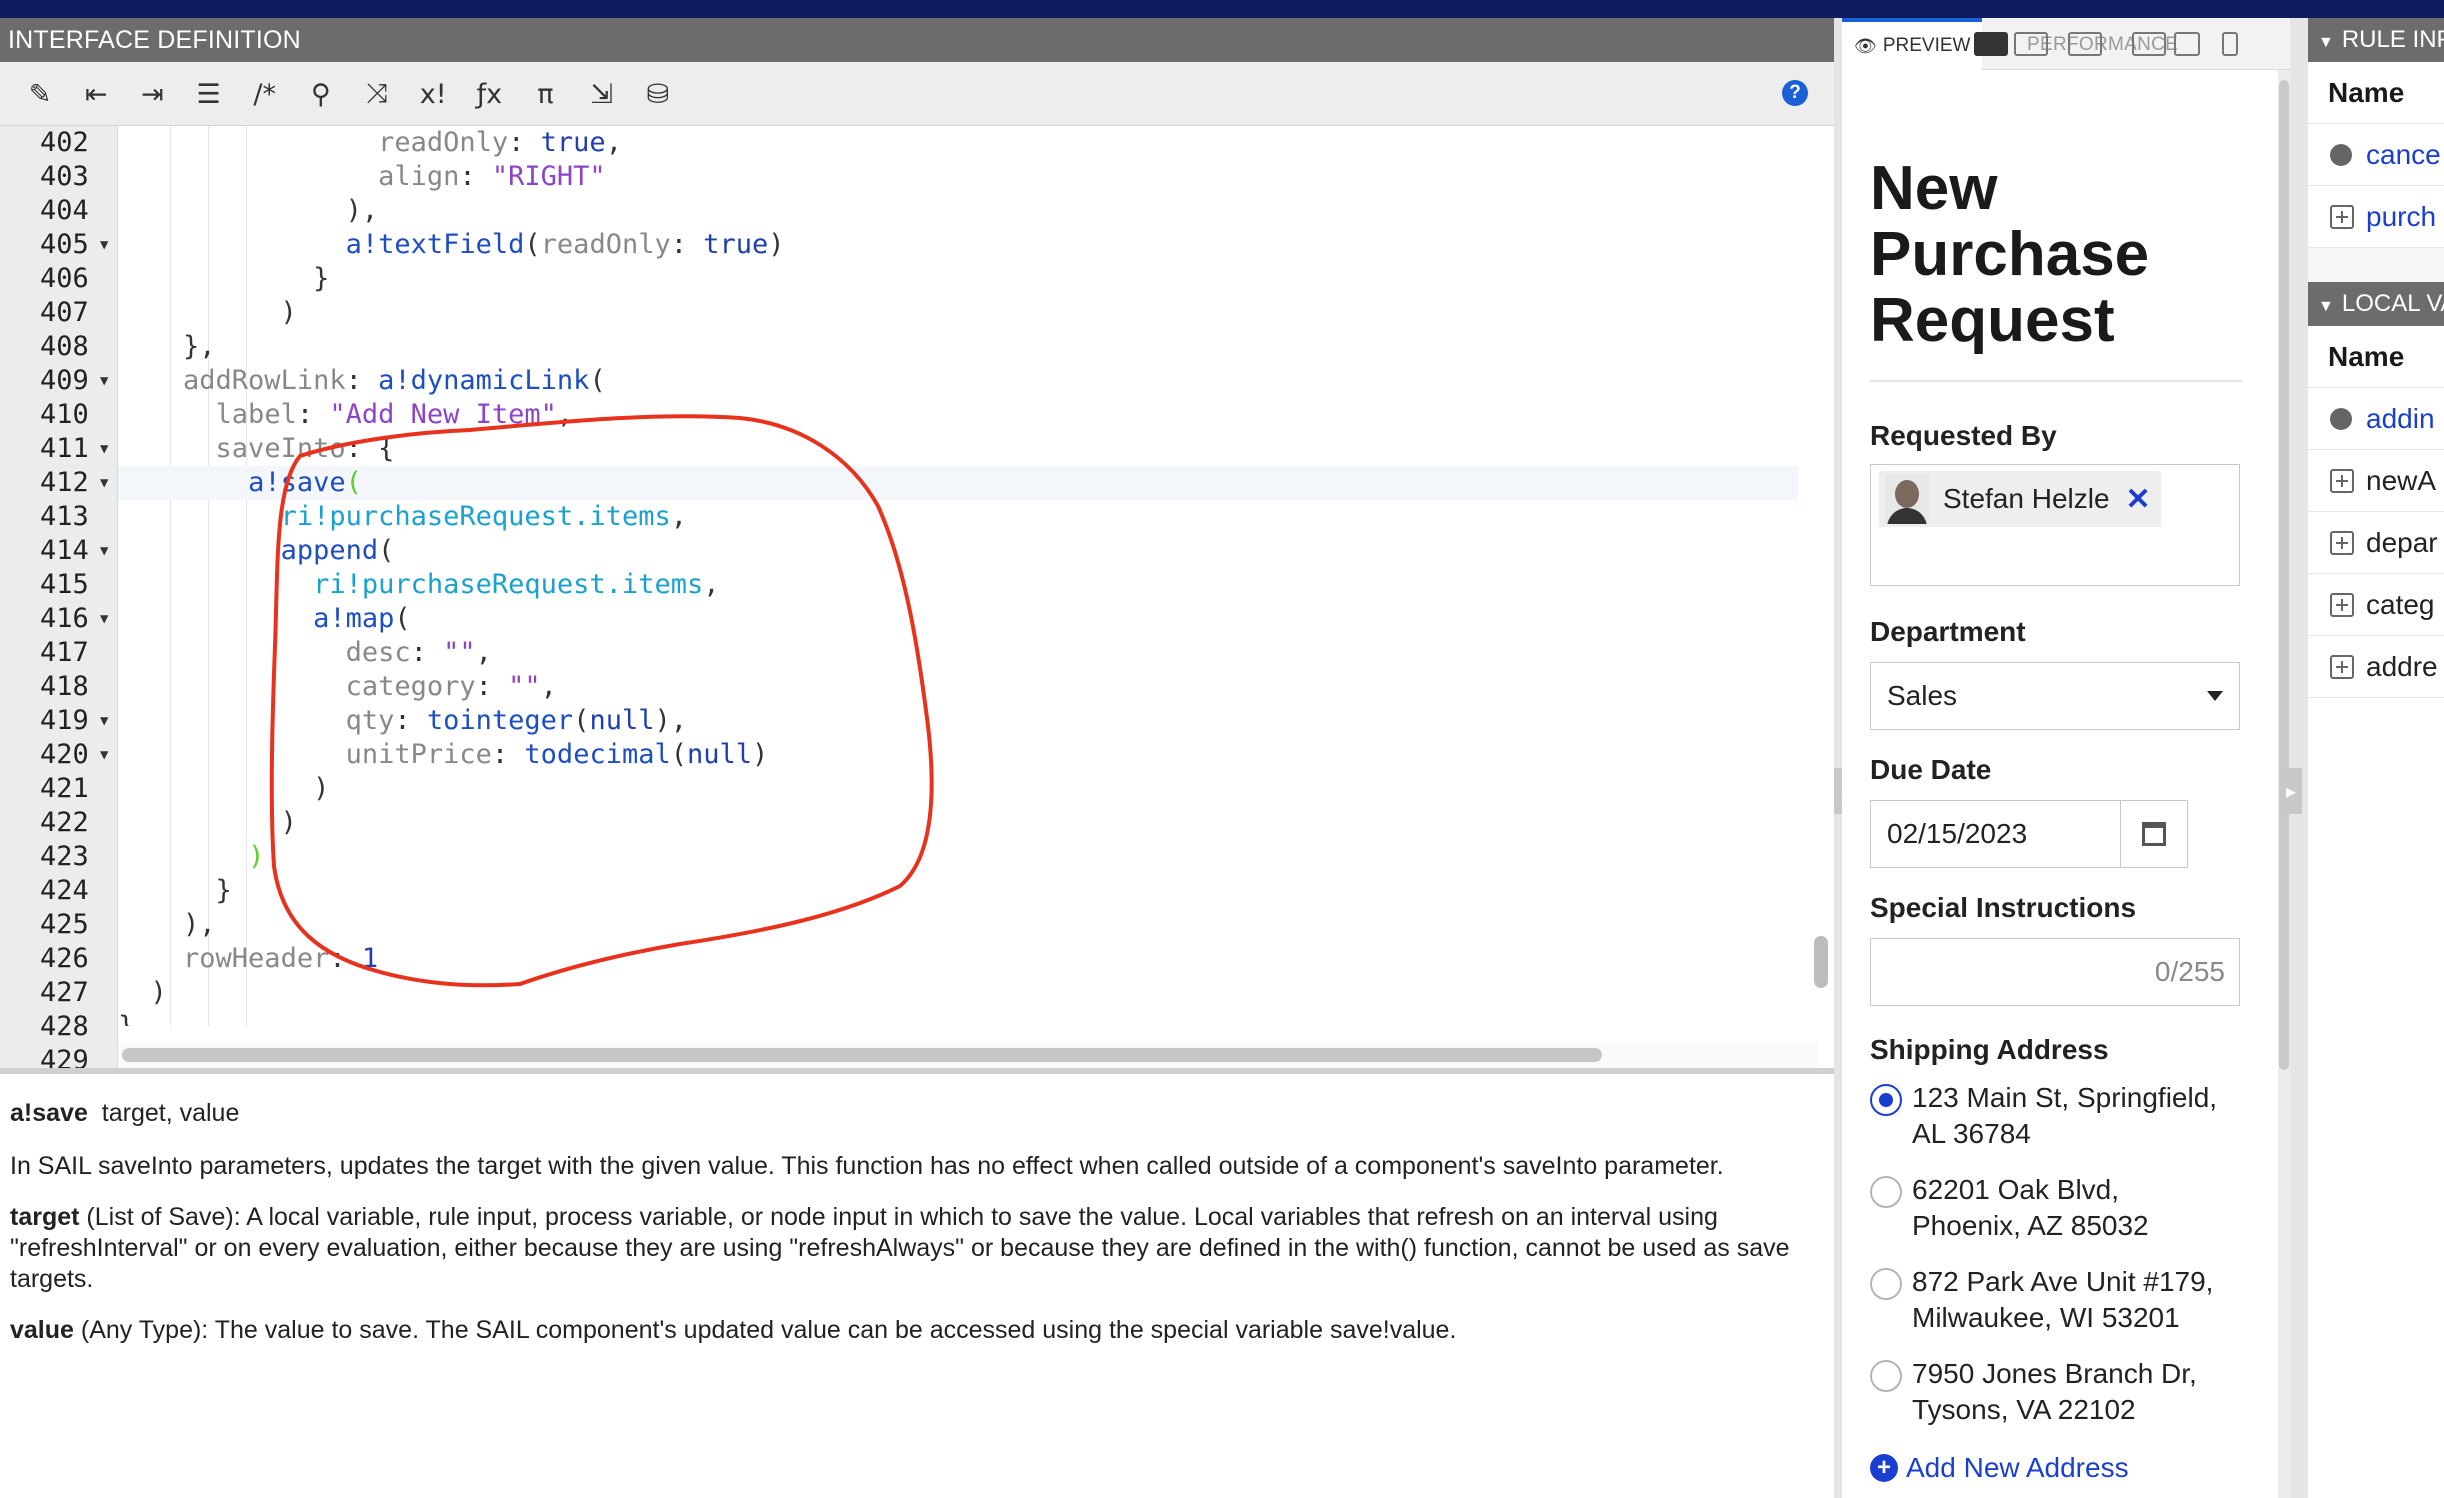  Describe the element at coordinates (958, 415) in the screenshot. I see `code-line: label: "Add New Item",` at that location.